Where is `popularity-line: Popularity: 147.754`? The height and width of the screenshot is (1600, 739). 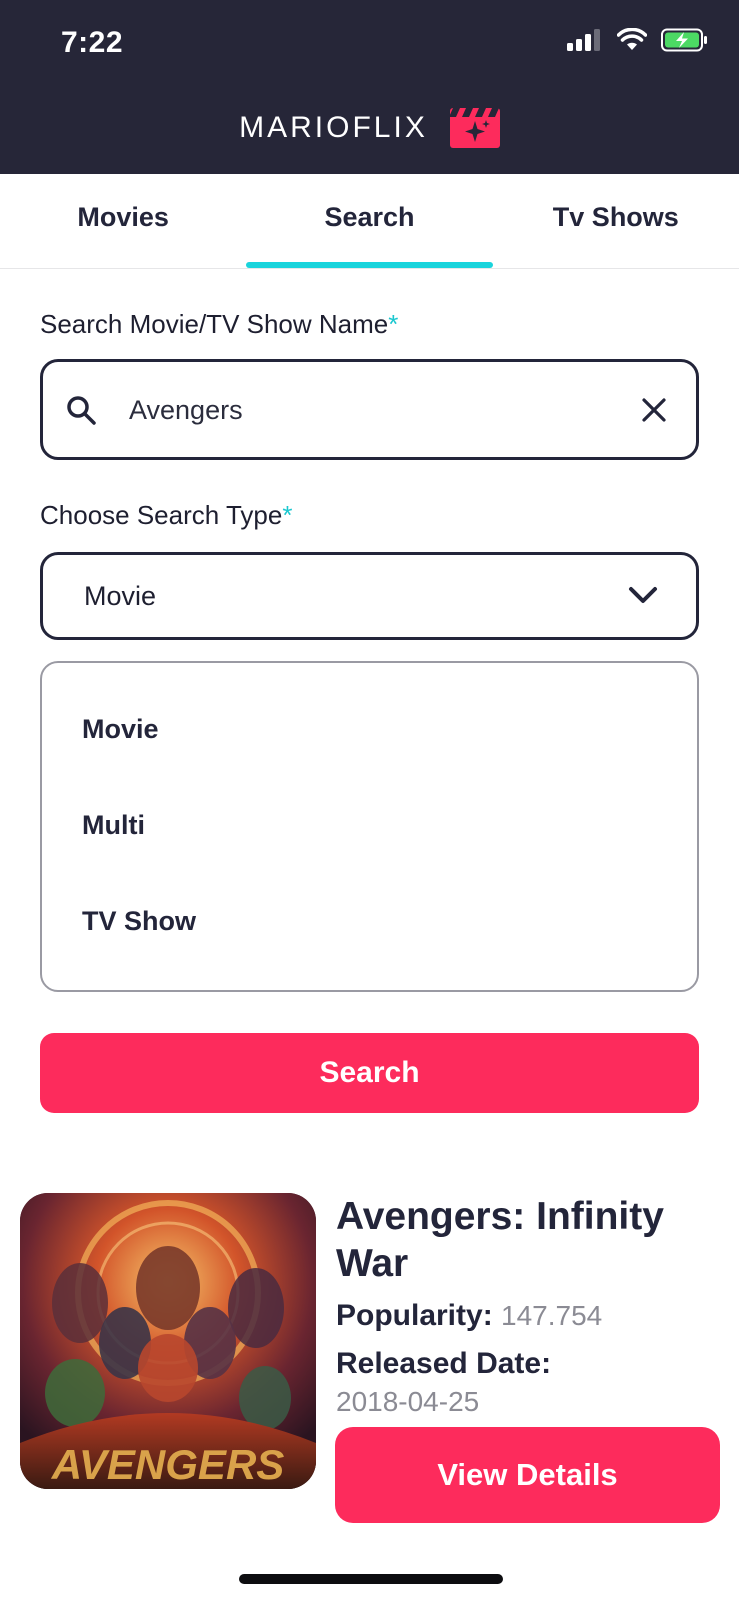 popularity-line: Popularity: 147.754 is located at coordinates (469, 1316).